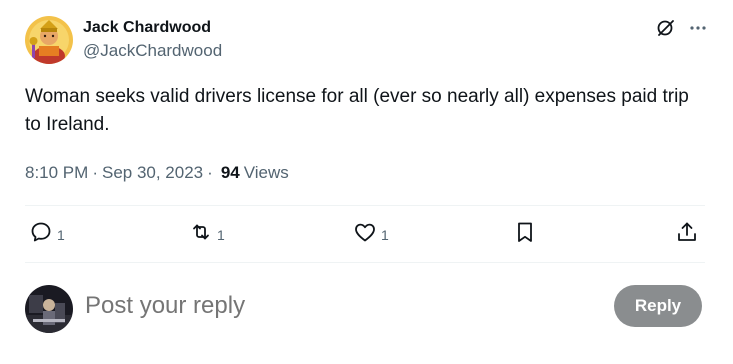  Describe the element at coordinates (56, 173) in the screenshot. I see `tweet-time: 8:10 PM` at that location.